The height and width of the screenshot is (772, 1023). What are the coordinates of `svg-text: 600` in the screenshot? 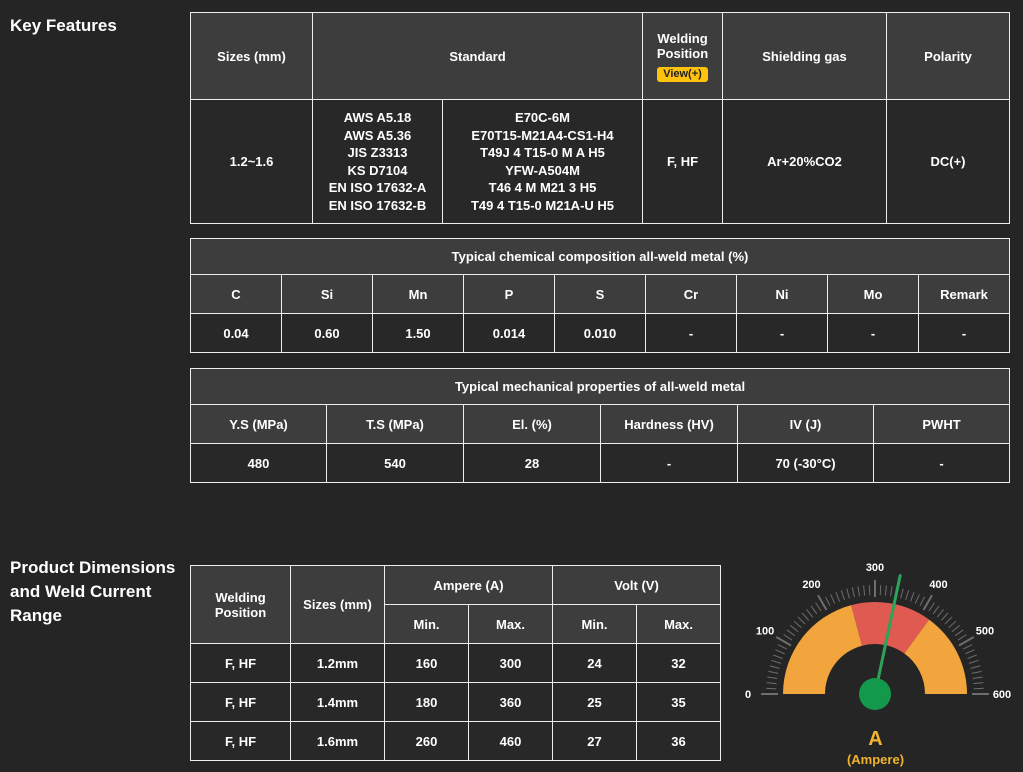 It's located at (1002, 695).